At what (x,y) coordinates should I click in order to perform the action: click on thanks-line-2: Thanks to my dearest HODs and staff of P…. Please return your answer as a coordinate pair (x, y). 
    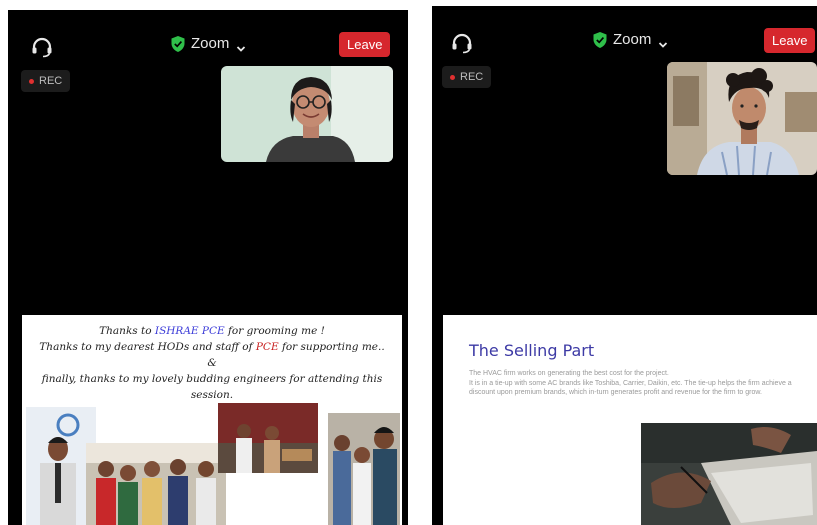
    Looking at the image, I should click on (212, 355).